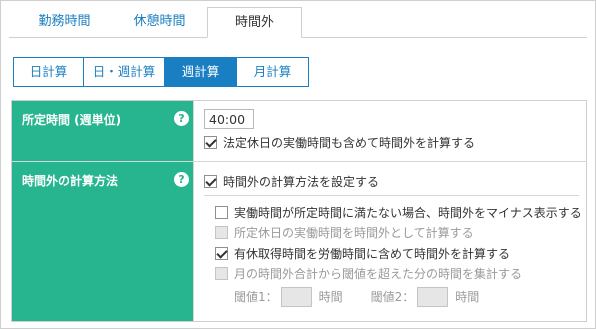 The height and width of the screenshot is (329, 596). I want to click on threshold-aggregate-label: 月の時間外合計から閾値を超えた分の時間を集計する, so click(378, 274).